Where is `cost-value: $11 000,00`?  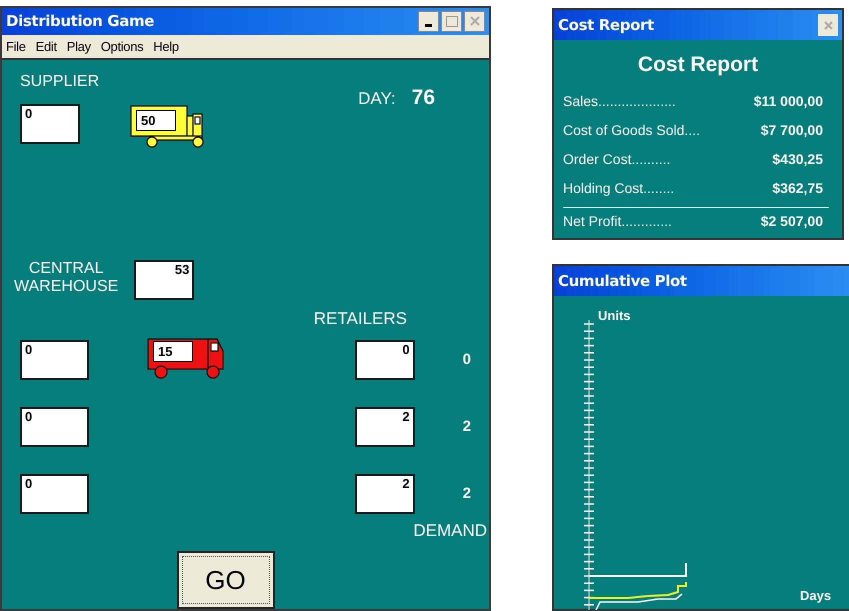
cost-value: $11 000,00 is located at coordinates (788, 101).